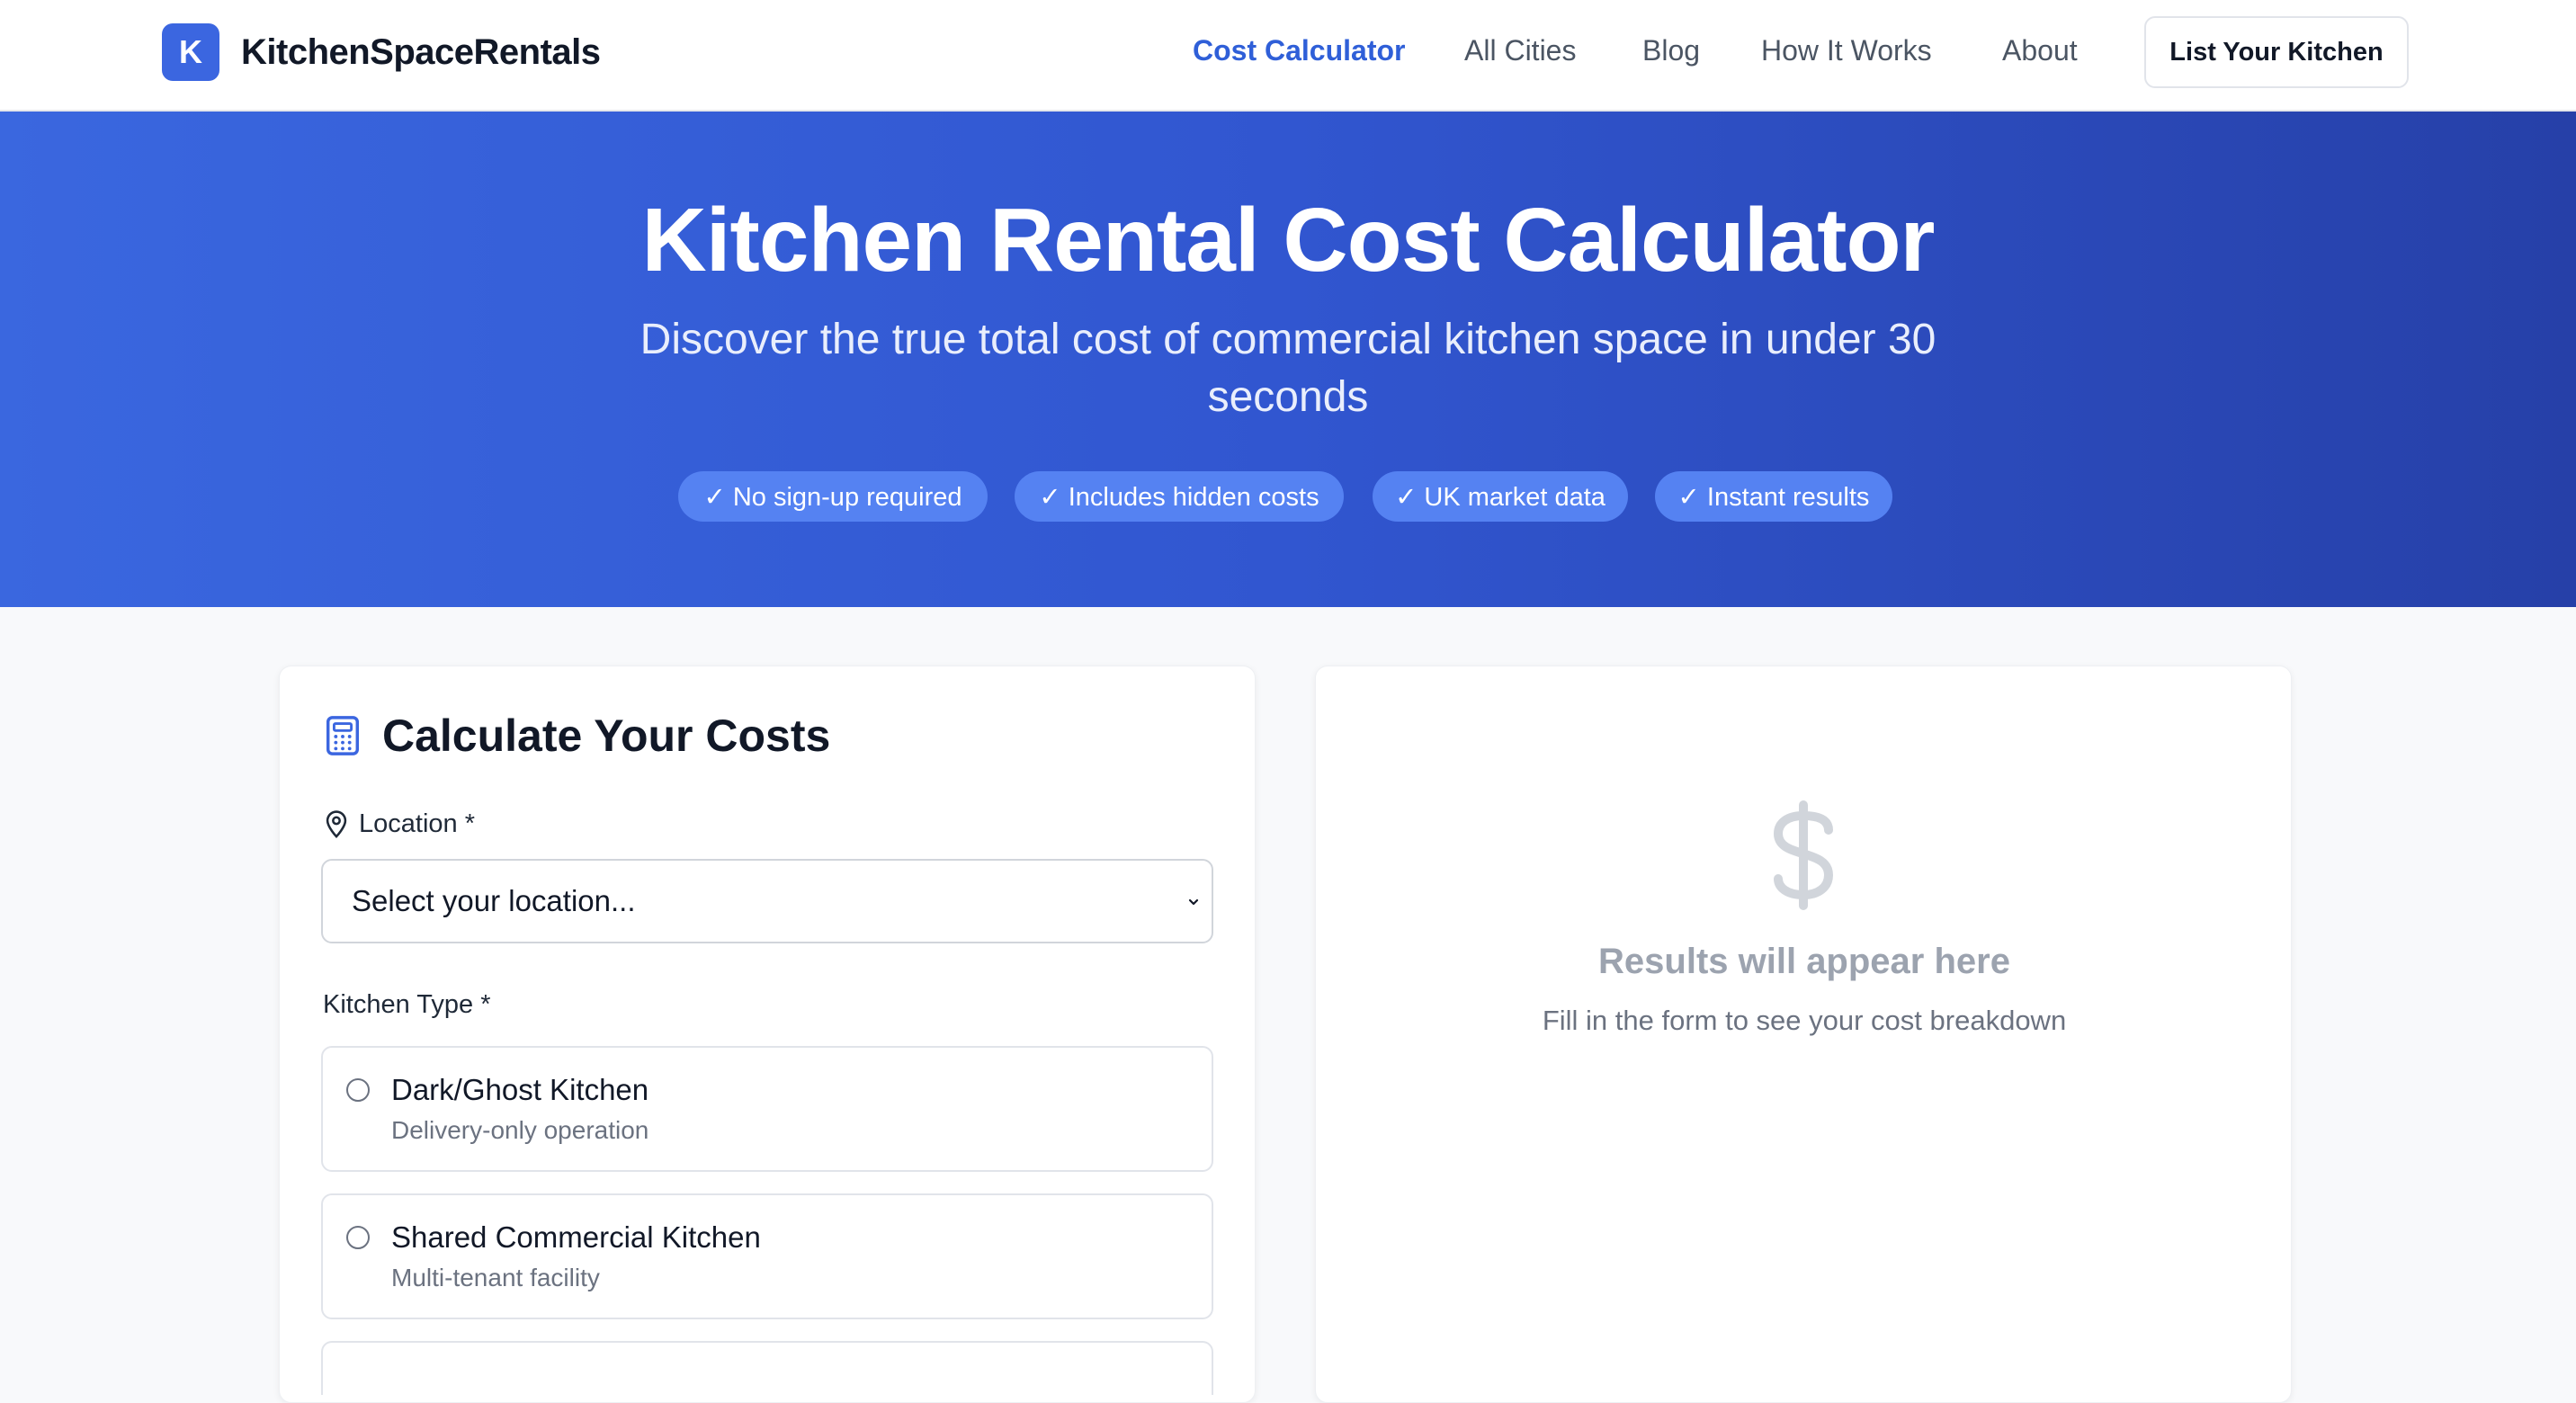  What do you see at coordinates (2276, 52) in the screenshot?
I see `list-your-kitchen-button: List Your Kitchen` at bounding box center [2276, 52].